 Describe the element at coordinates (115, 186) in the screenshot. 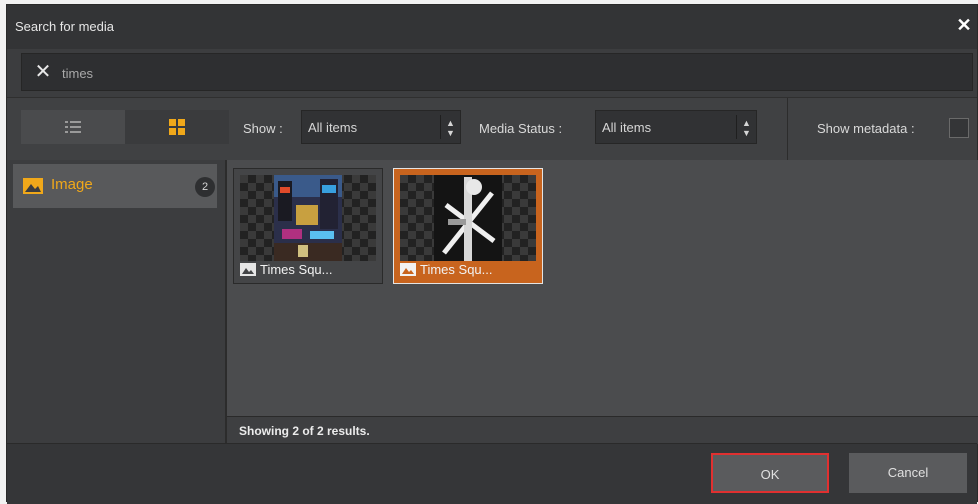

I see `sidebar-item-image: Image 2` at that location.